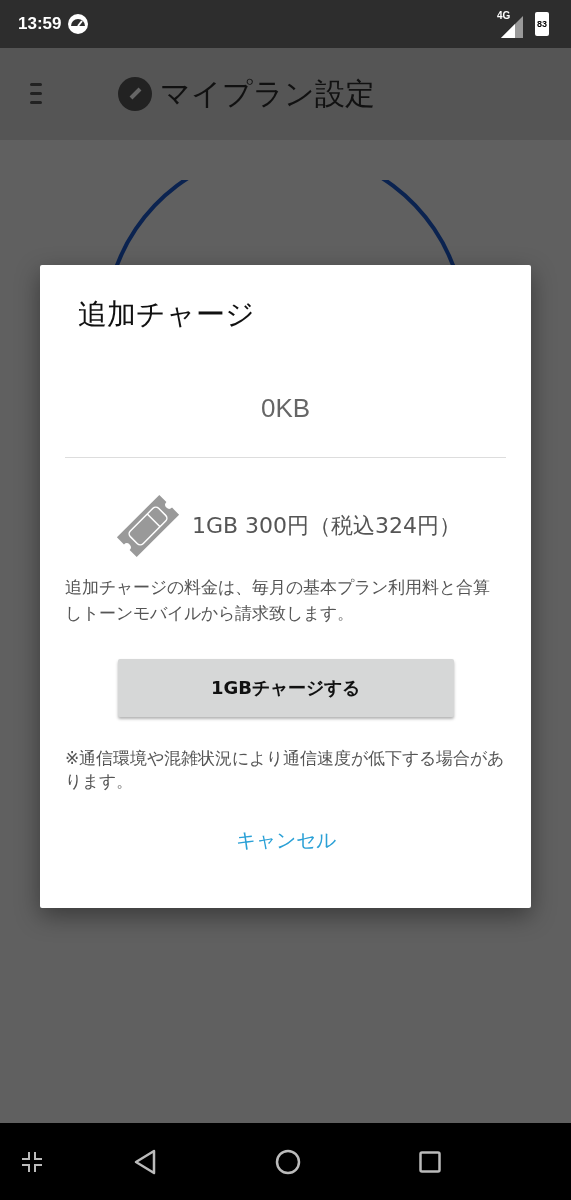 The width and height of the screenshot is (571, 1200). I want to click on price-text: 1GB 300円（税込324円）, so click(326, 526).